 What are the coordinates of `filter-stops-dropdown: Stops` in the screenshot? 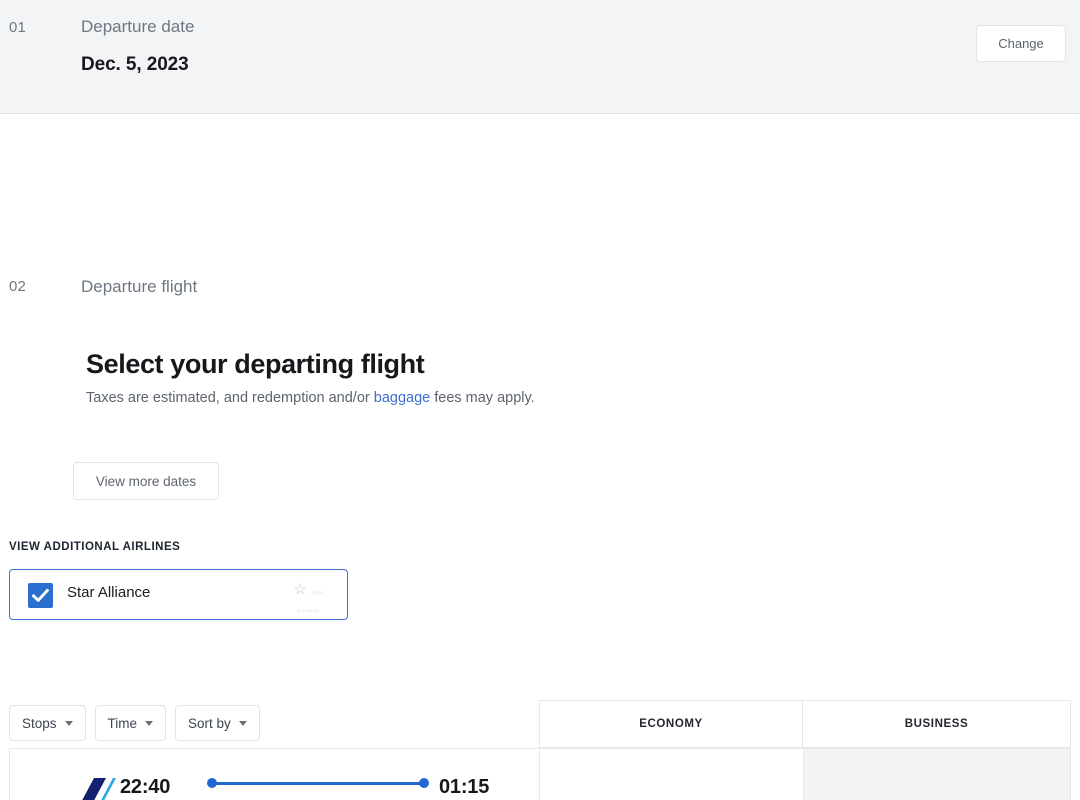 It's located at (47, 723).